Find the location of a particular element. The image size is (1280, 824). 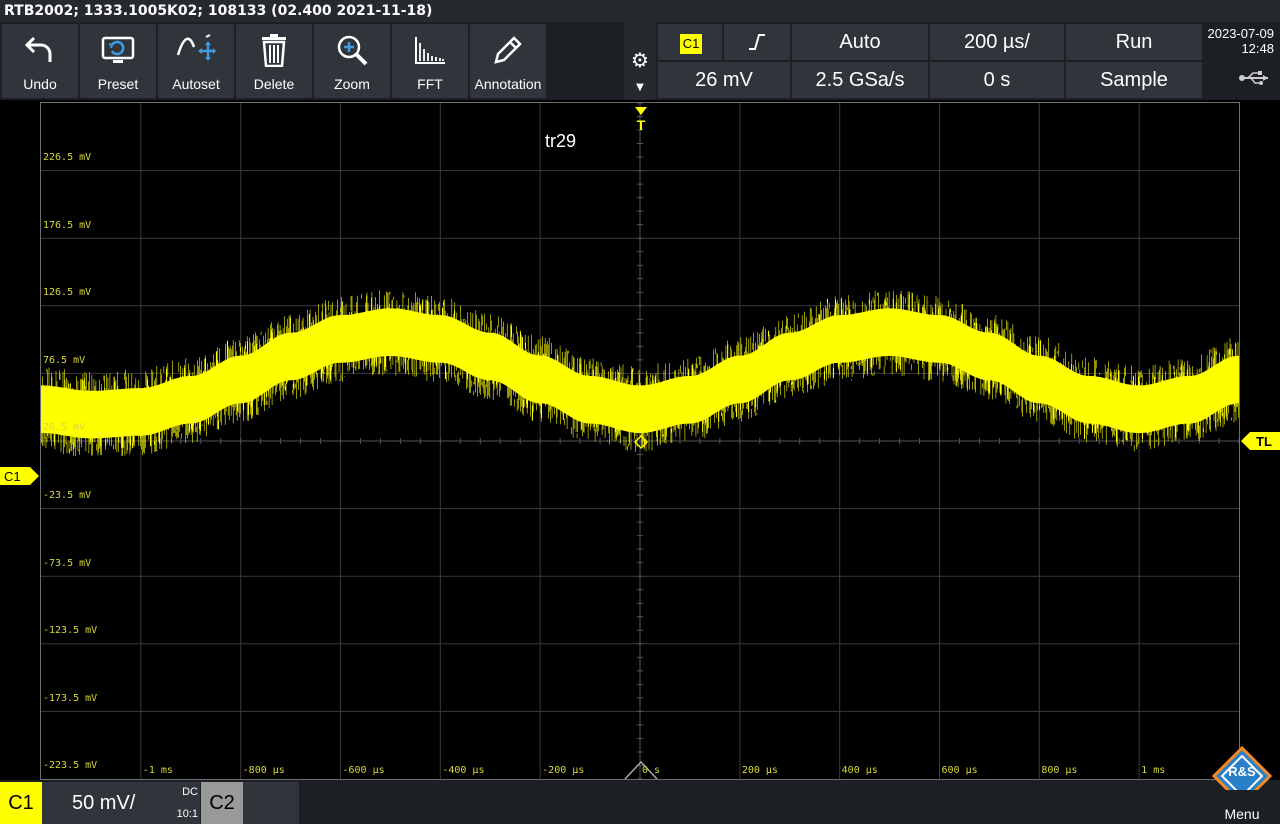

trigger-source-cell: C1 is located at coordinates (690, 42).